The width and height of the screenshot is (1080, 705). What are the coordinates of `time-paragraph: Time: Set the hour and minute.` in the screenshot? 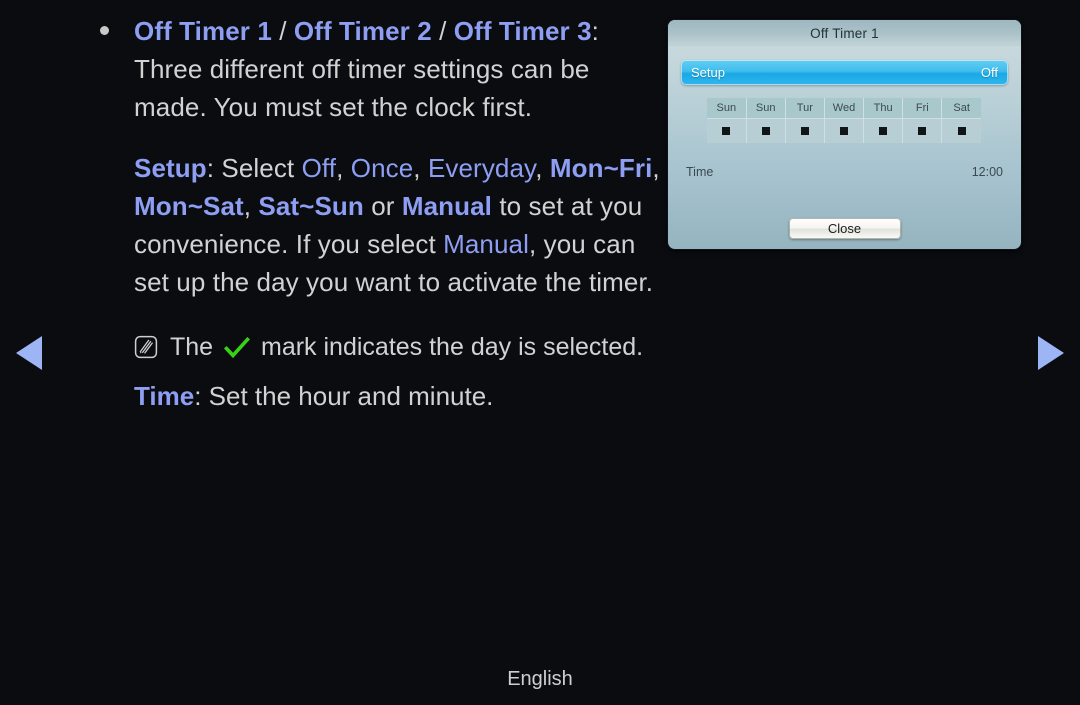 It's located at (398, 396).